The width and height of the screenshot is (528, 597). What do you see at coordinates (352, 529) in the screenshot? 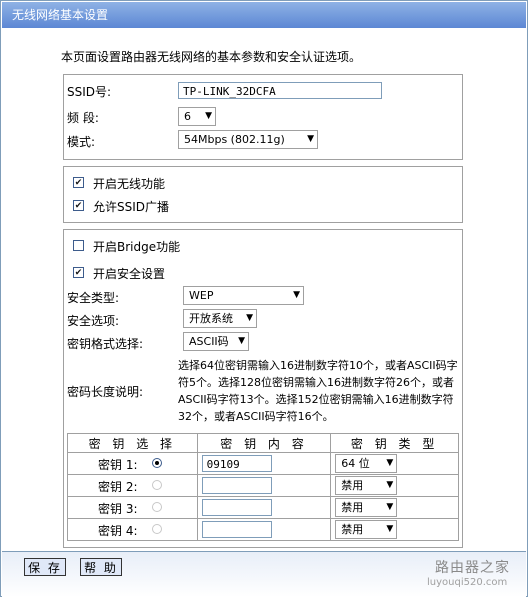
I see `key-4-type-value: 禁用` at bounding box center [352, 529].